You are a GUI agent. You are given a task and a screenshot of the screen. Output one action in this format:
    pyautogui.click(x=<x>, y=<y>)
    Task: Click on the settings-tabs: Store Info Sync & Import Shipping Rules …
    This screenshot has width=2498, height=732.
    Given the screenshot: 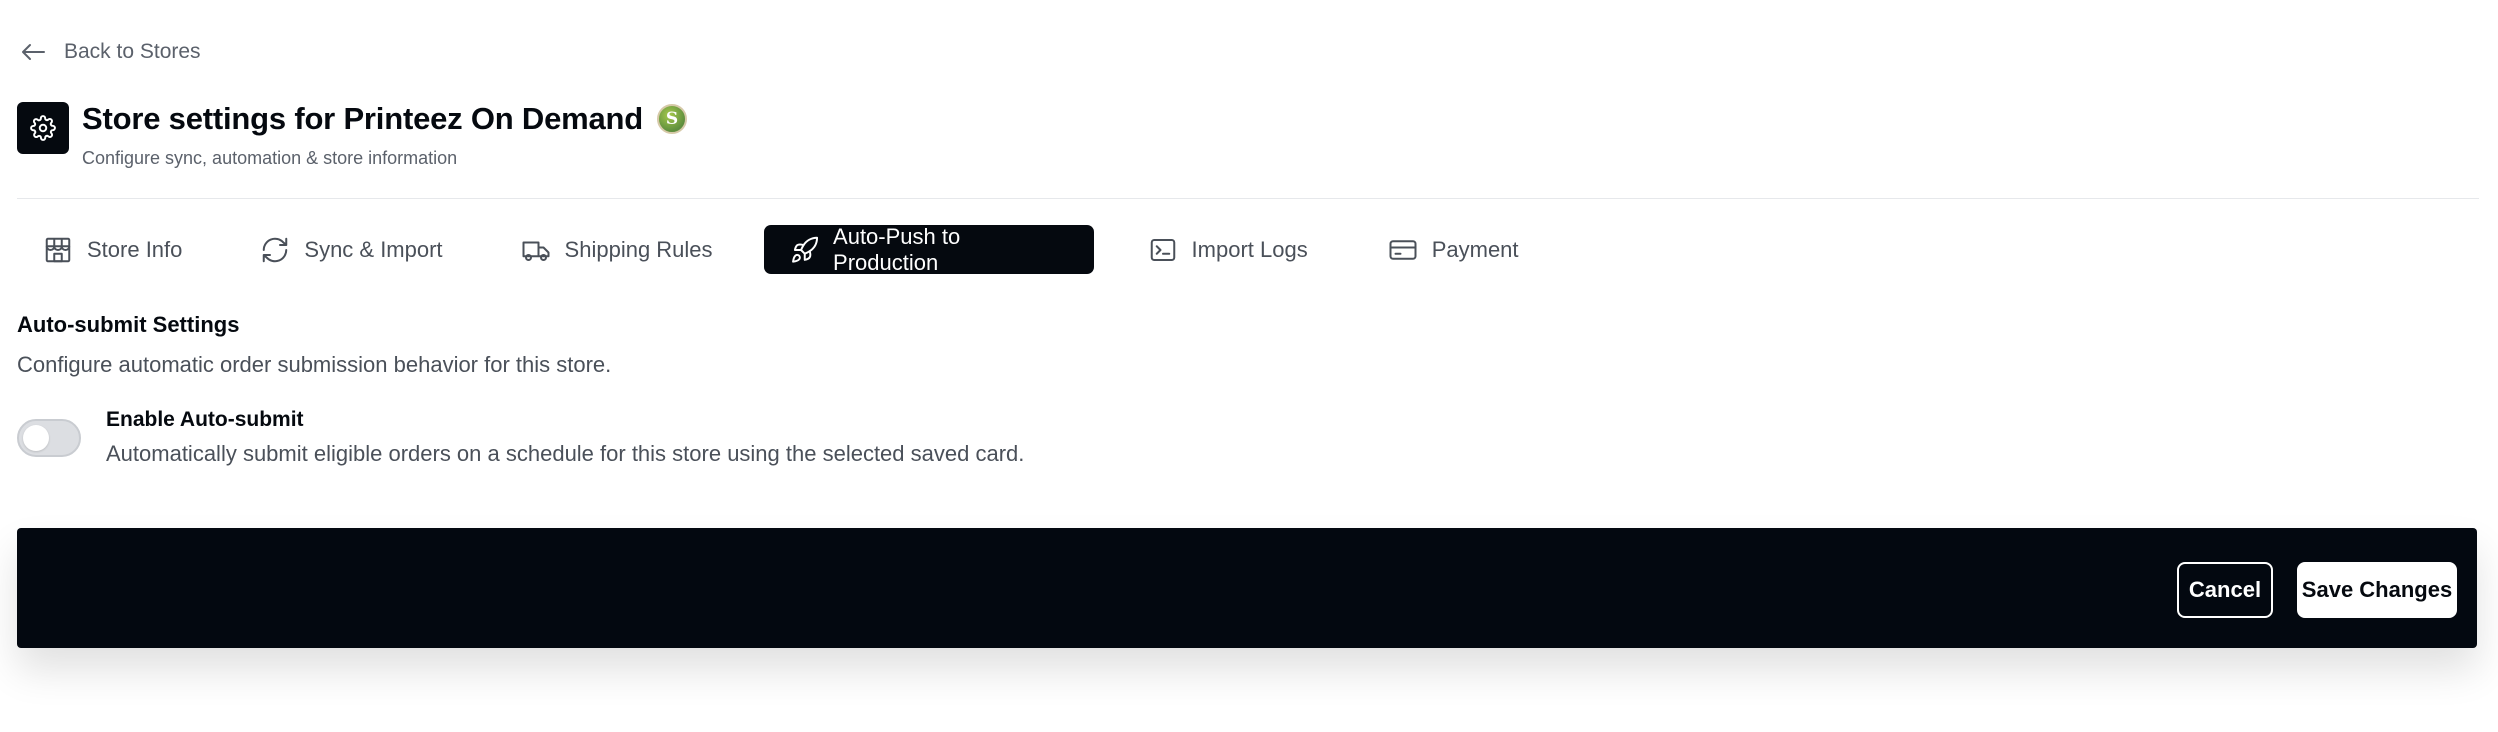 What is the action you would take?
    pyautogui.click(x=781, y=249)
    